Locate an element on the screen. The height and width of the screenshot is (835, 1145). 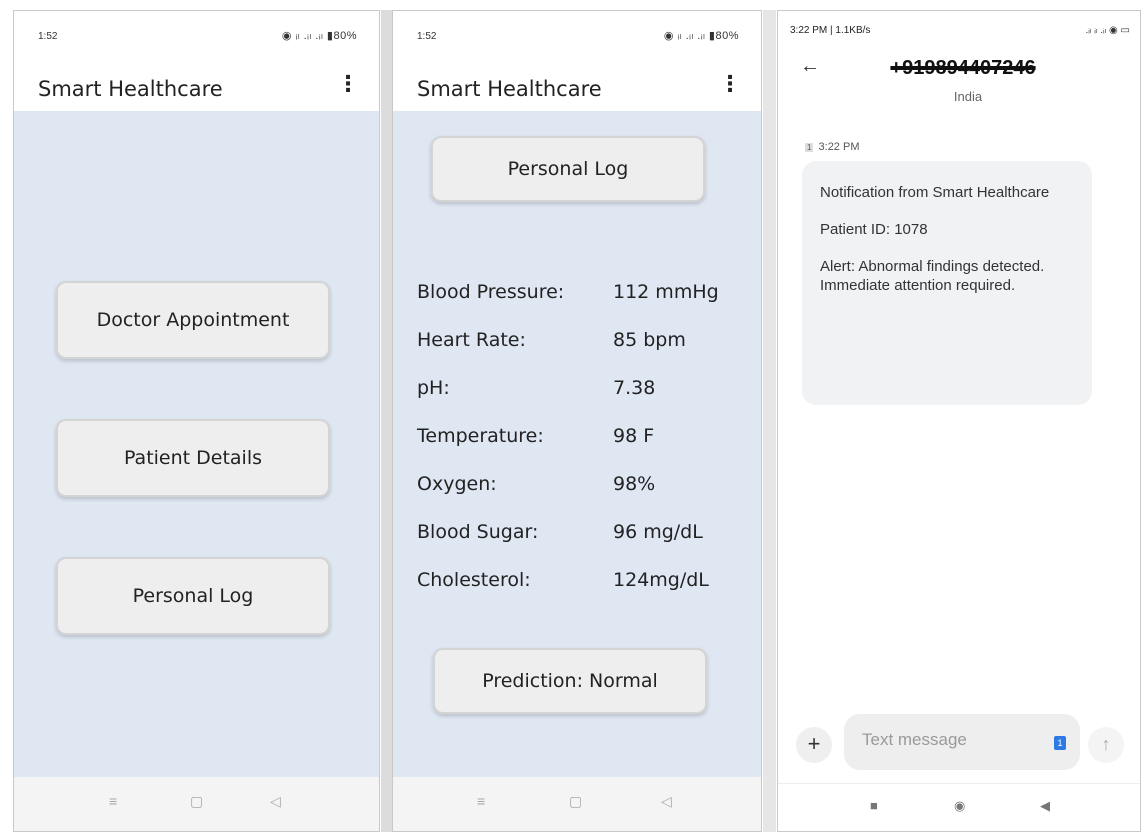
back-nav-icon: ◀ is located at coordinates (1045, 806).